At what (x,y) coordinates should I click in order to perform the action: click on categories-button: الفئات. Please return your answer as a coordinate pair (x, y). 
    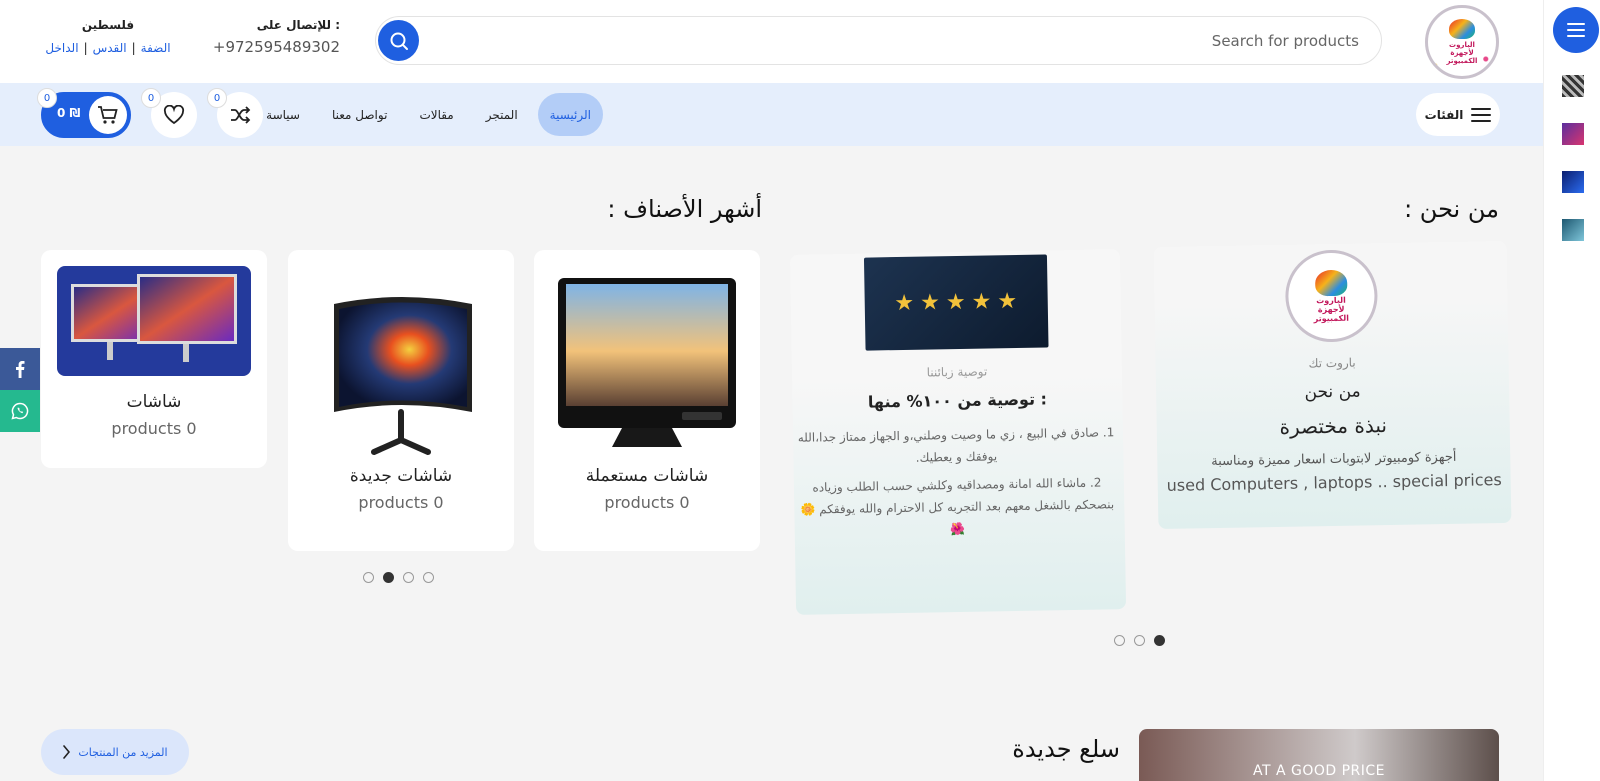
    Looking at the image, I should click on (1458, 114).